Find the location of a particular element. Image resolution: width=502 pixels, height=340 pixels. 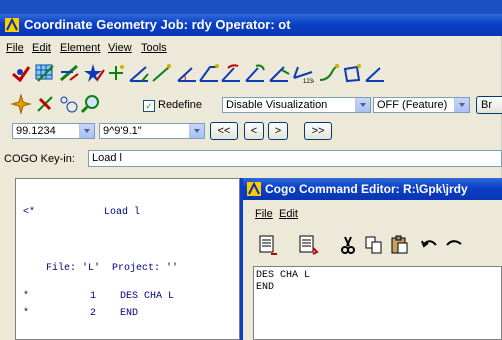

first-button: << is located at coordinates (224, 131).